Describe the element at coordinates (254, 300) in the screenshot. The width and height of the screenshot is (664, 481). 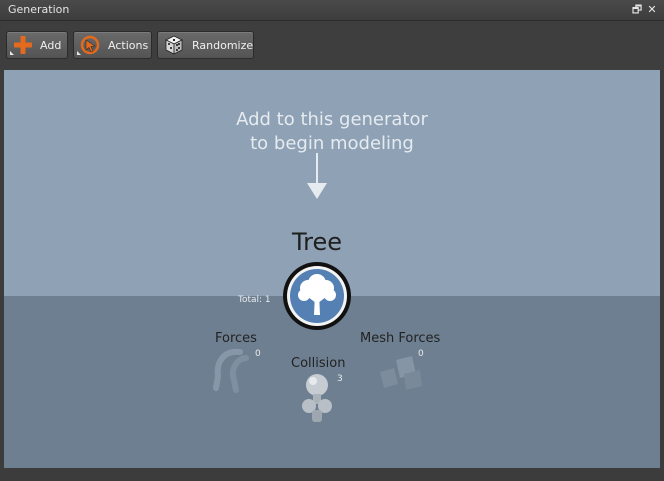
I see `root-node-total: Total: 1` at that location.